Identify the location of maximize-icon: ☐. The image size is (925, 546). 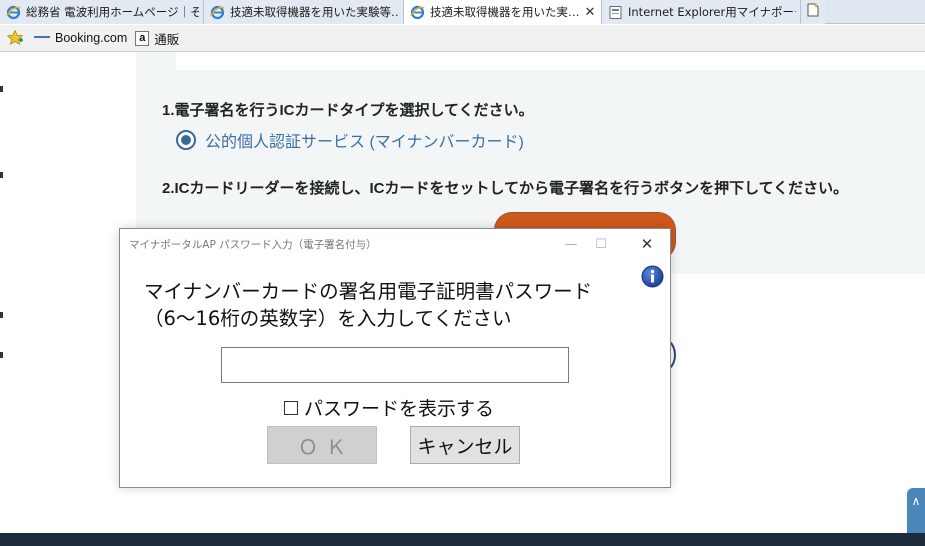
(601, 244).